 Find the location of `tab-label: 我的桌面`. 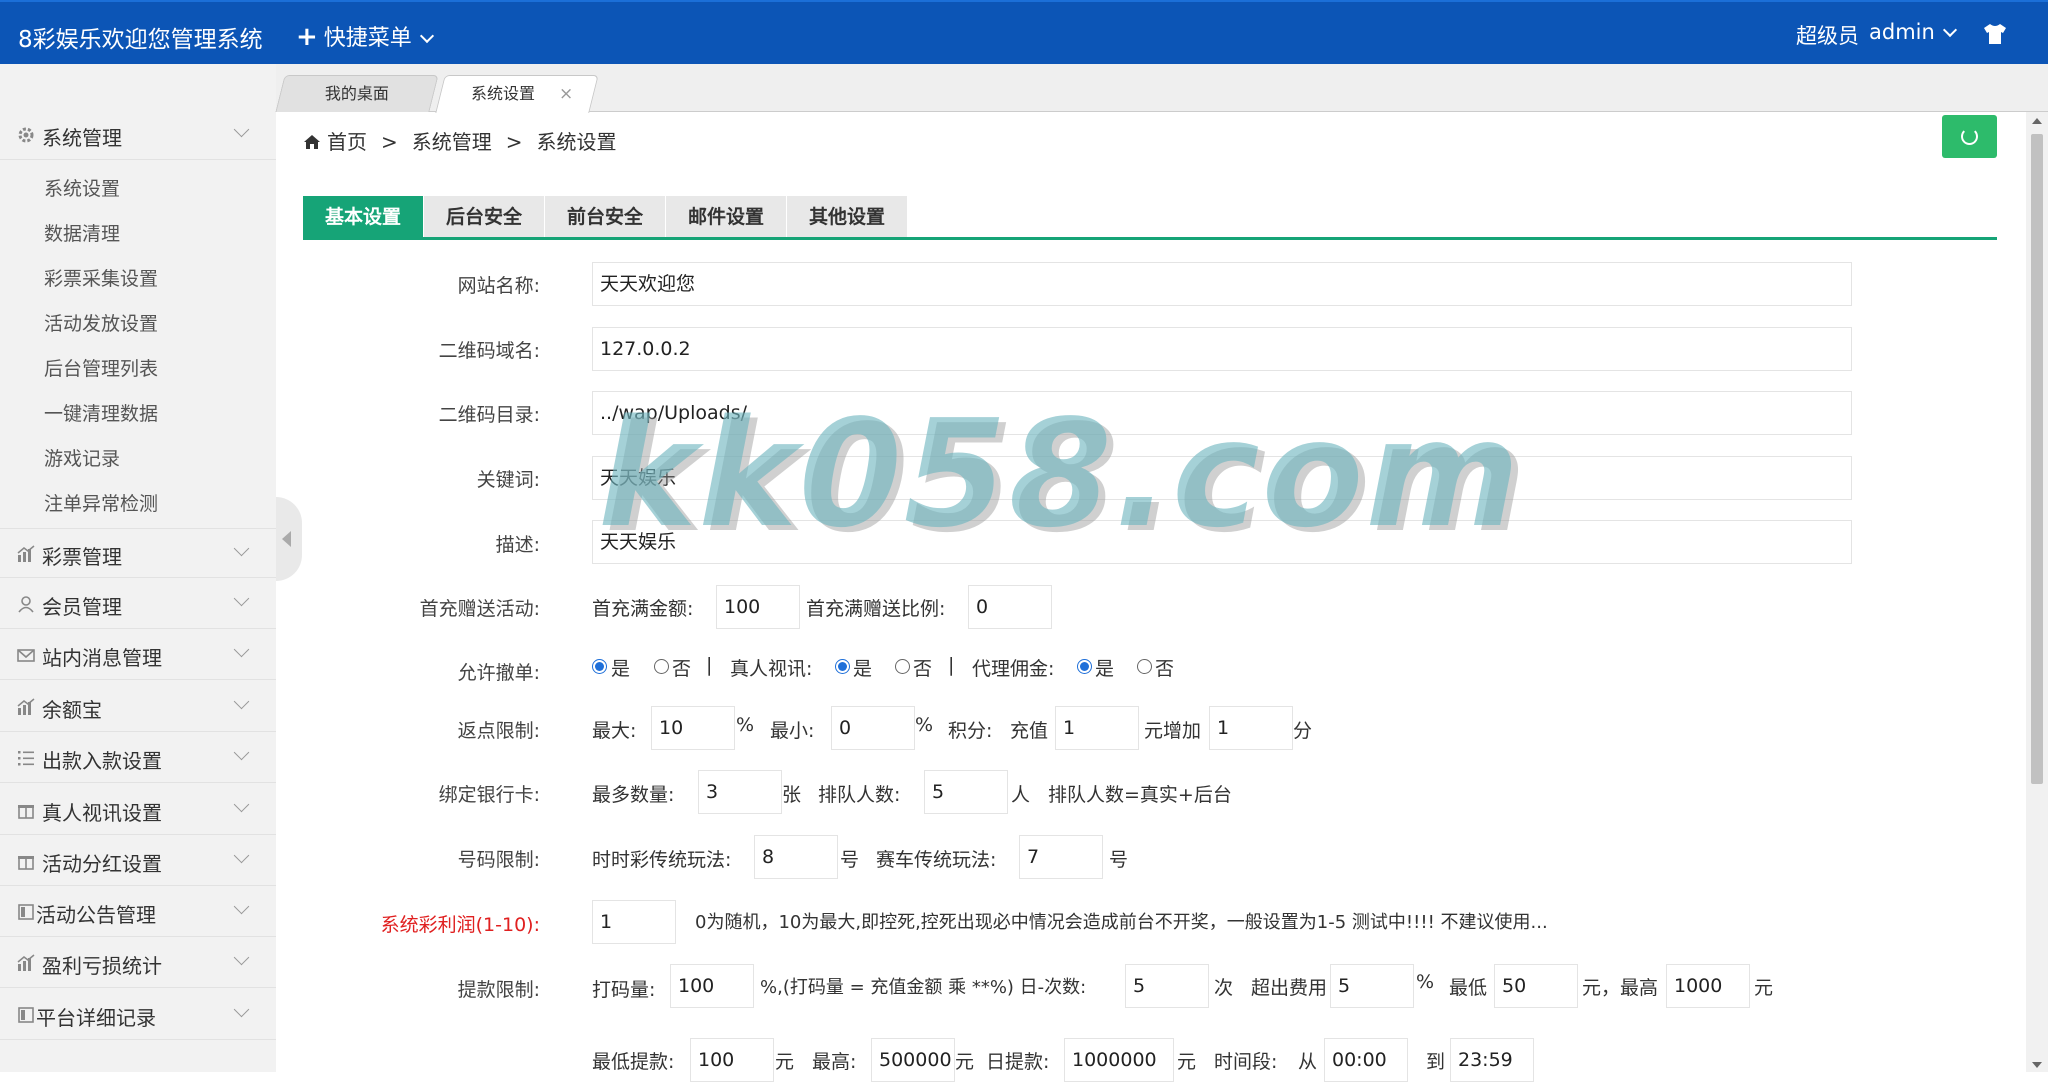

tab-label: 我的桌面 is located at coordinates (356, 93).